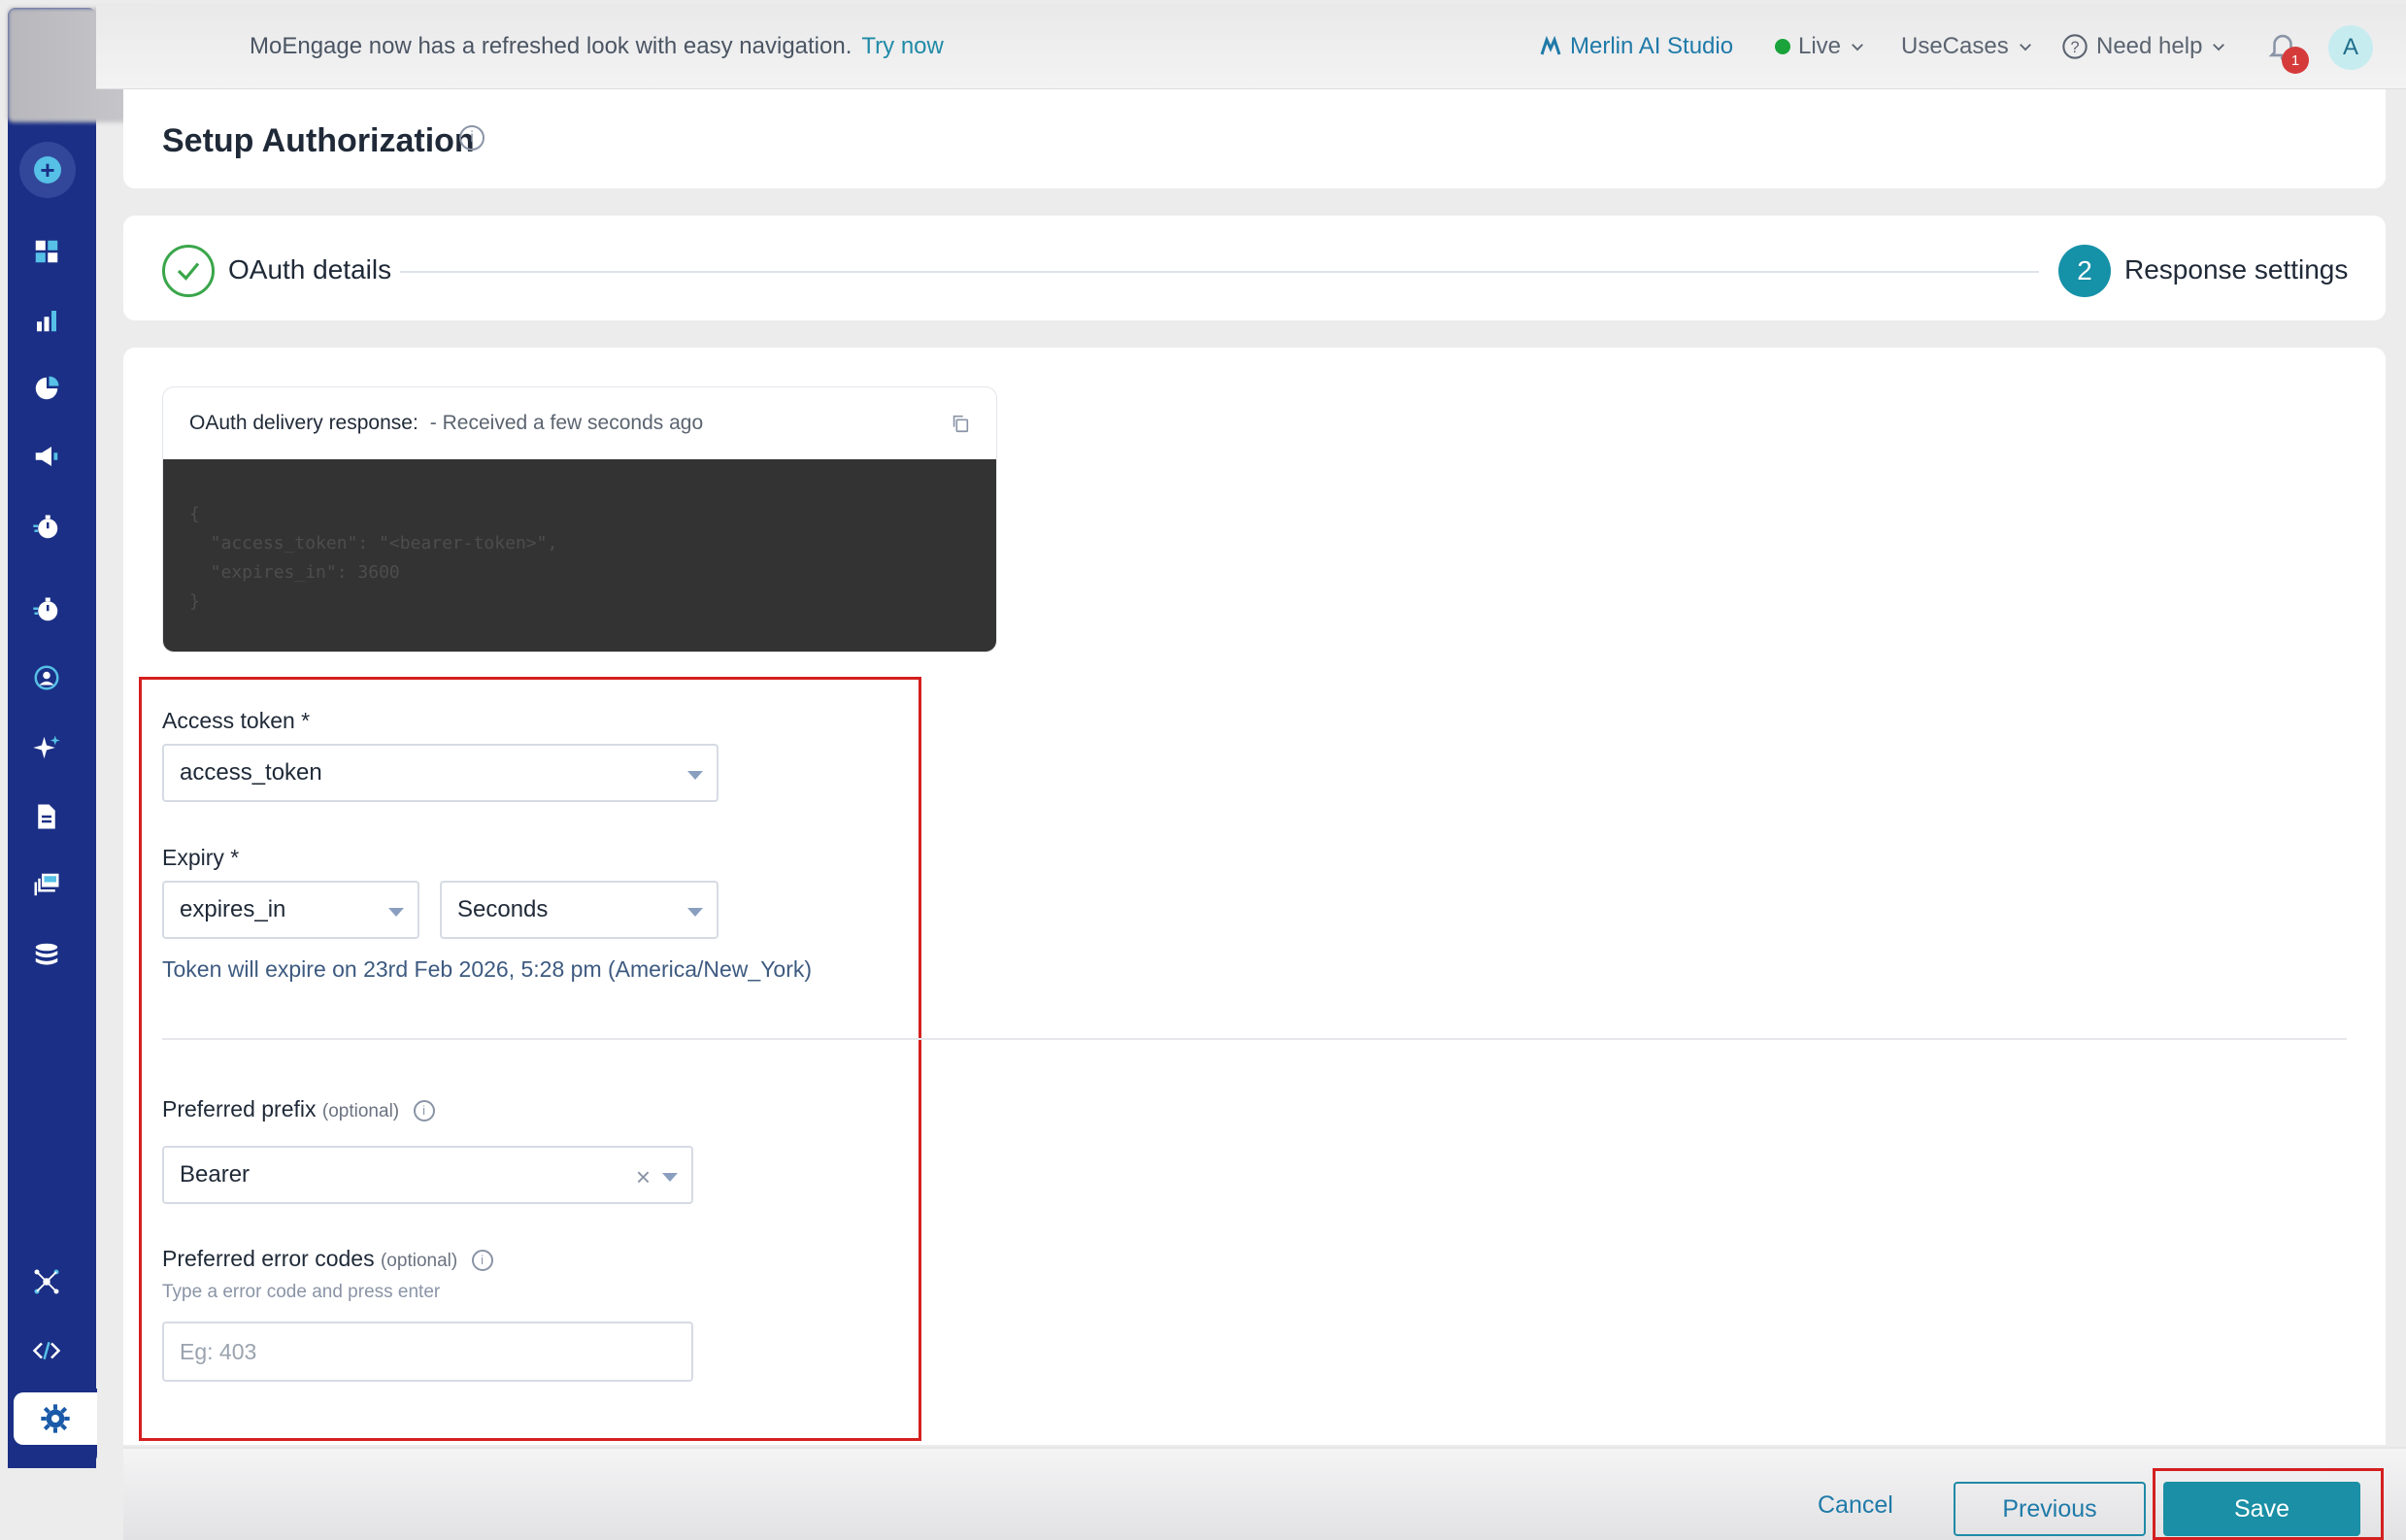 Image resolution: width=2406 pixels, height=1540 pixels. Describe the element at coordinates (427, 1175) in the screenshot. I see `prefix-select: Bearer ×` at that location.